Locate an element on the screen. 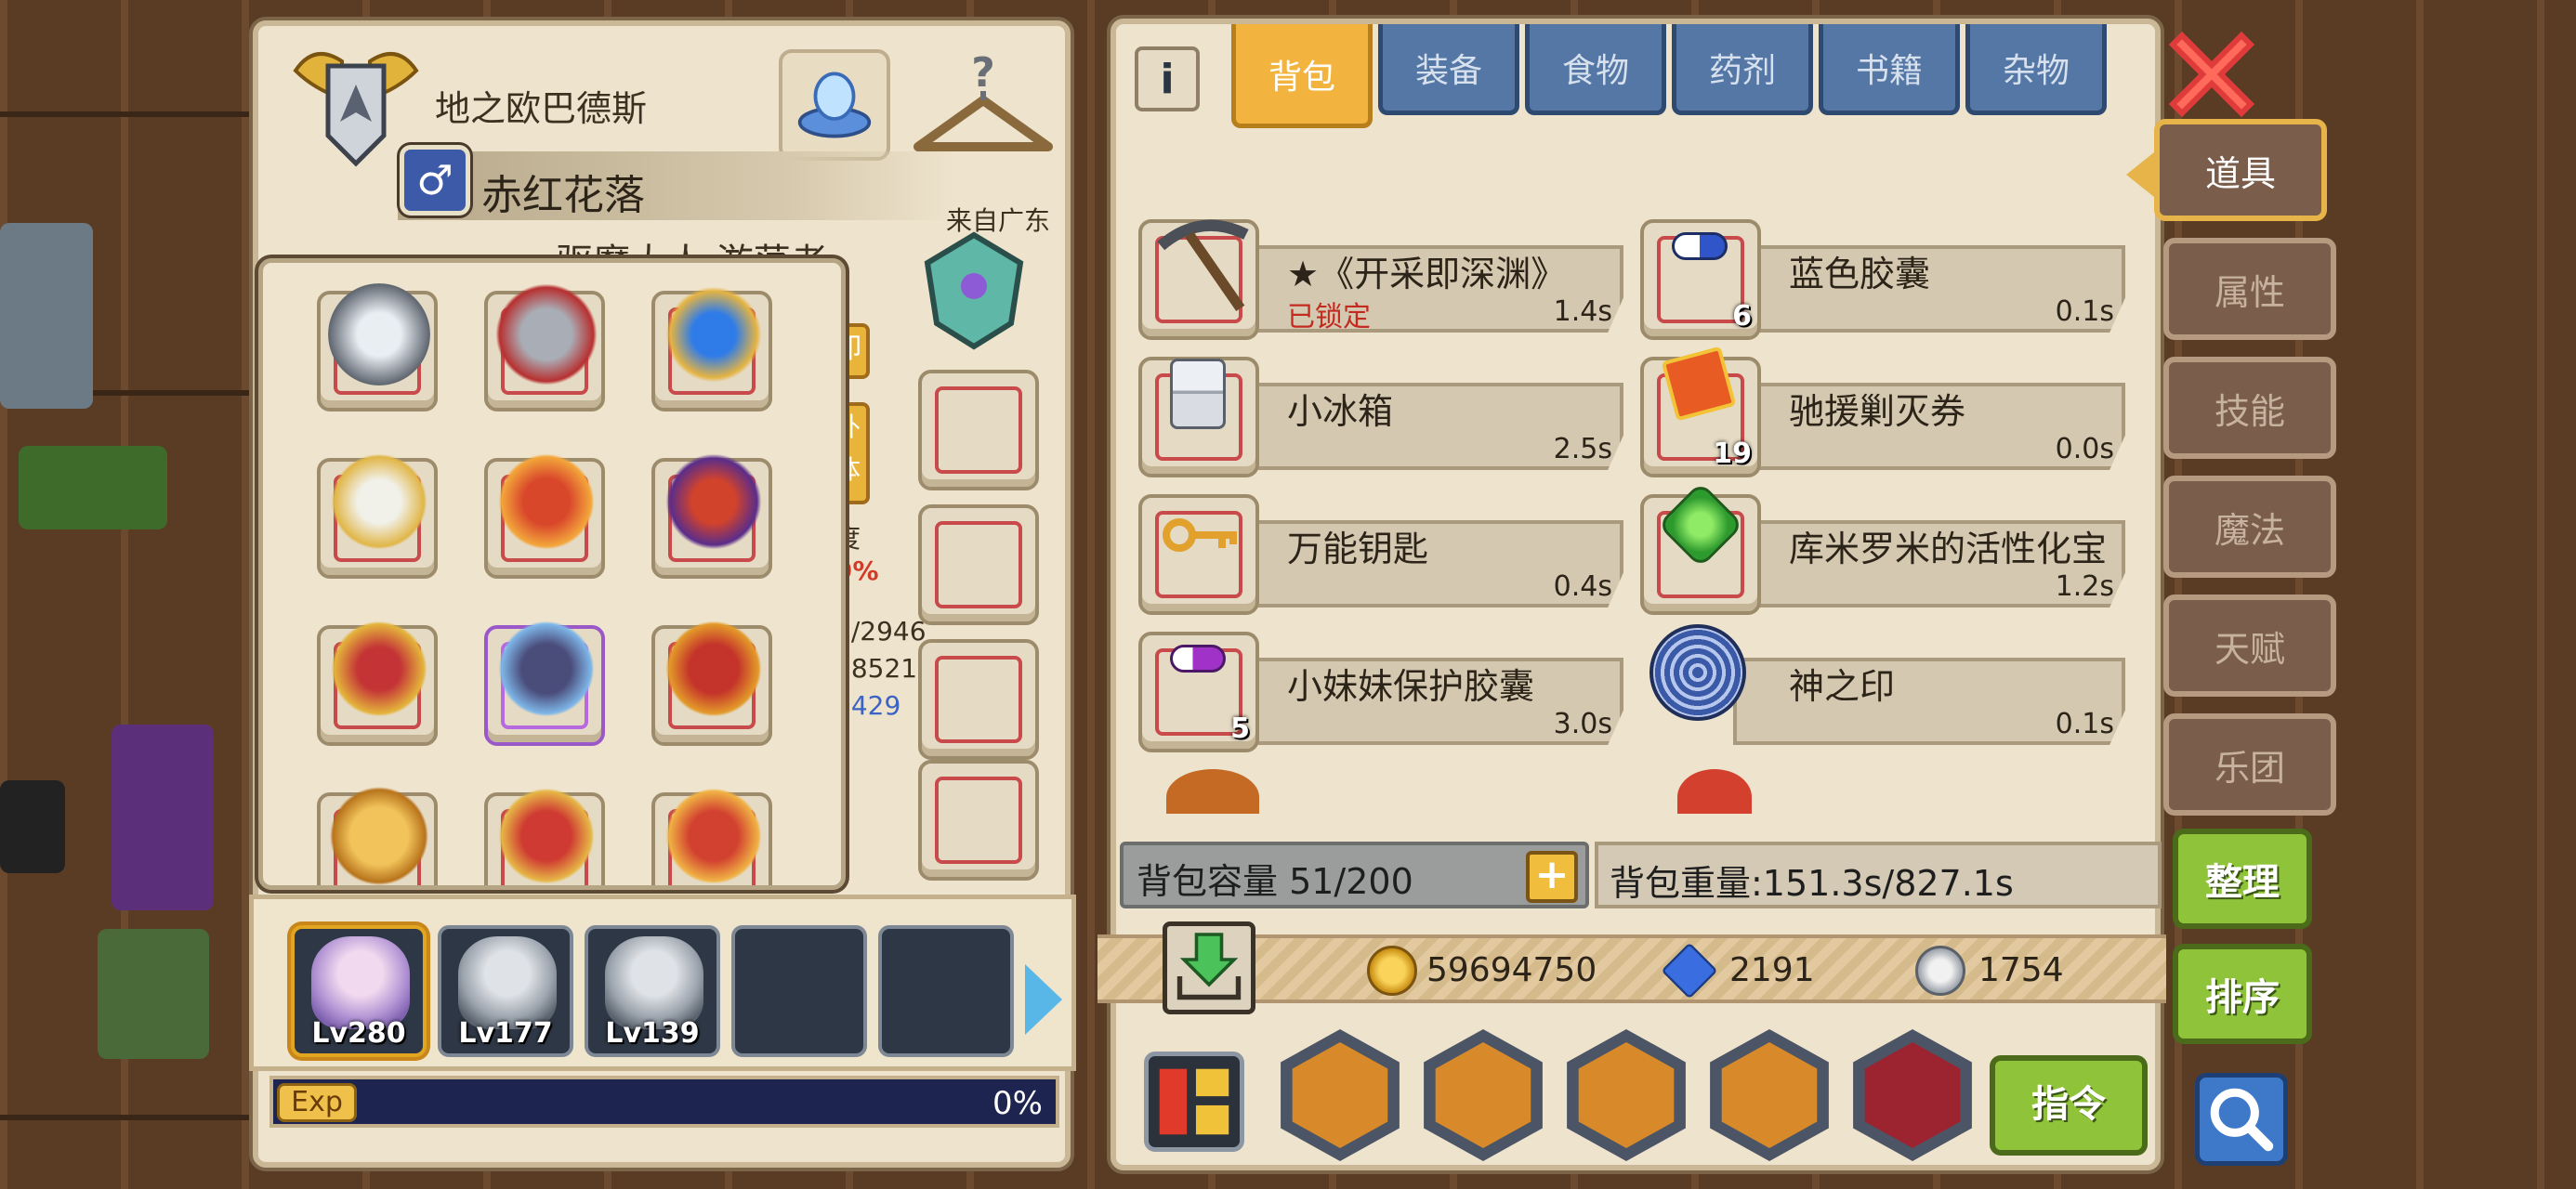  command-button: 指令 is located at coordinates (2069, 1105).